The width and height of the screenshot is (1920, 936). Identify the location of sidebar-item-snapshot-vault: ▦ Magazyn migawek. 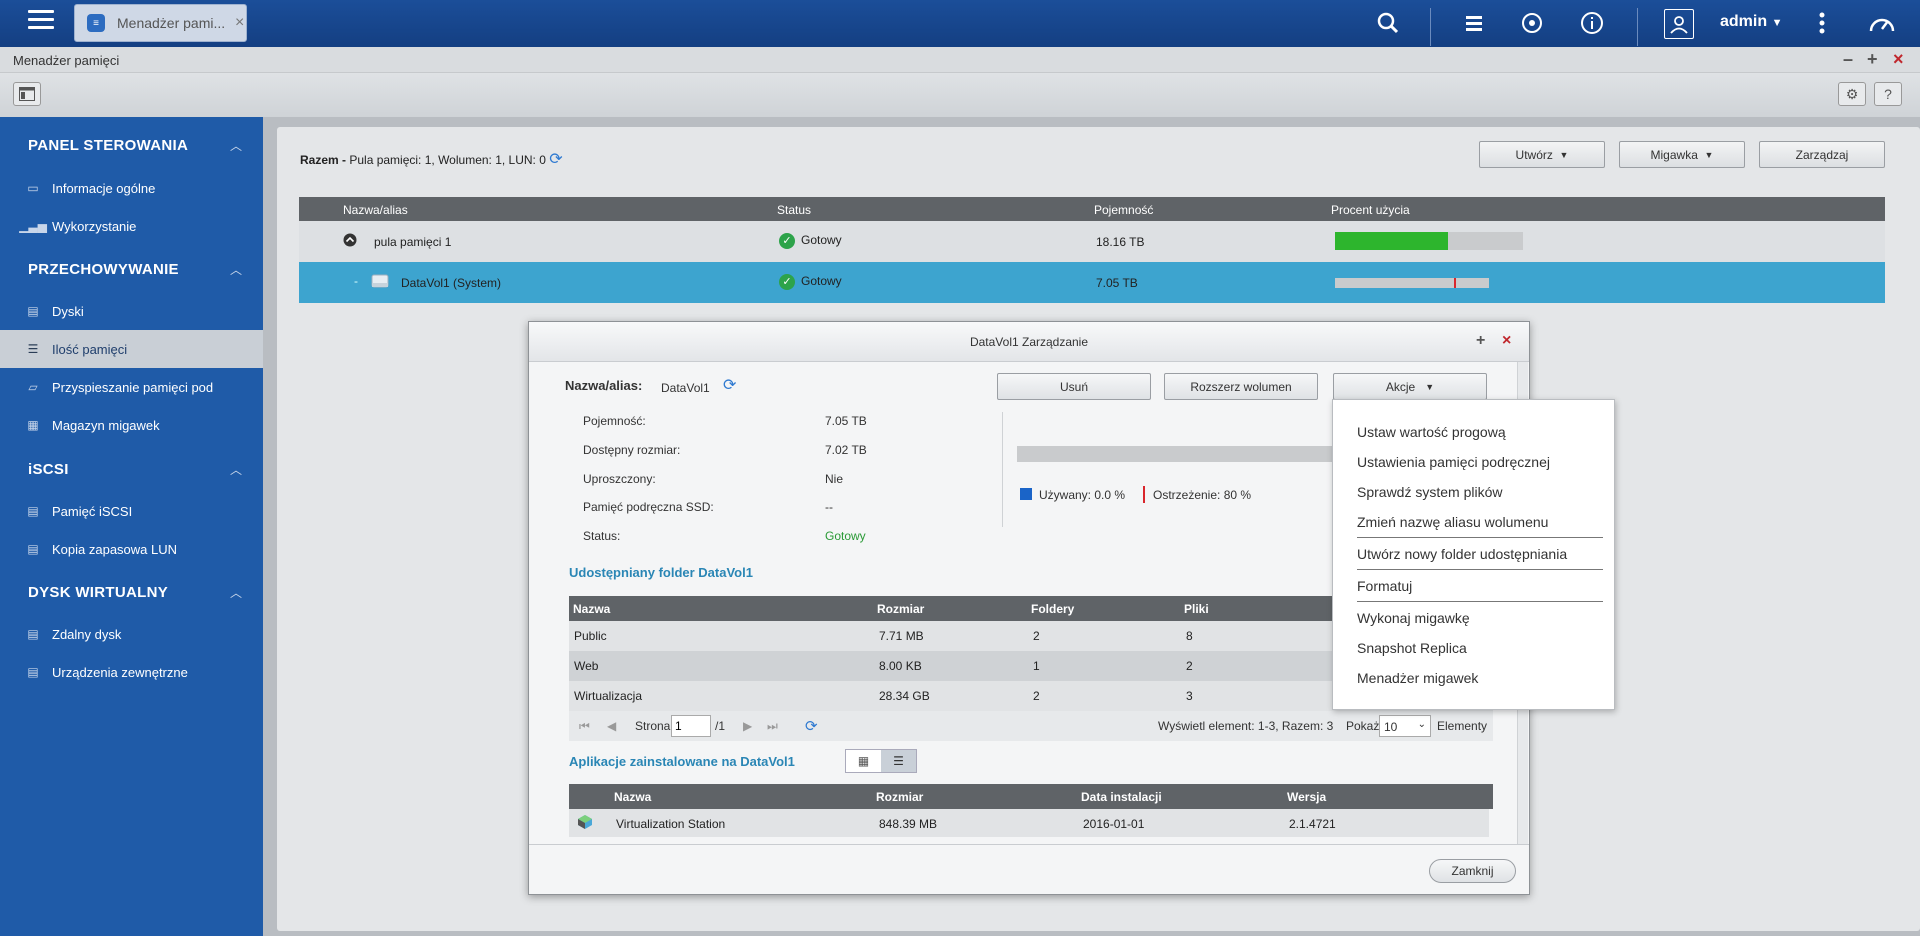
(131, 425).